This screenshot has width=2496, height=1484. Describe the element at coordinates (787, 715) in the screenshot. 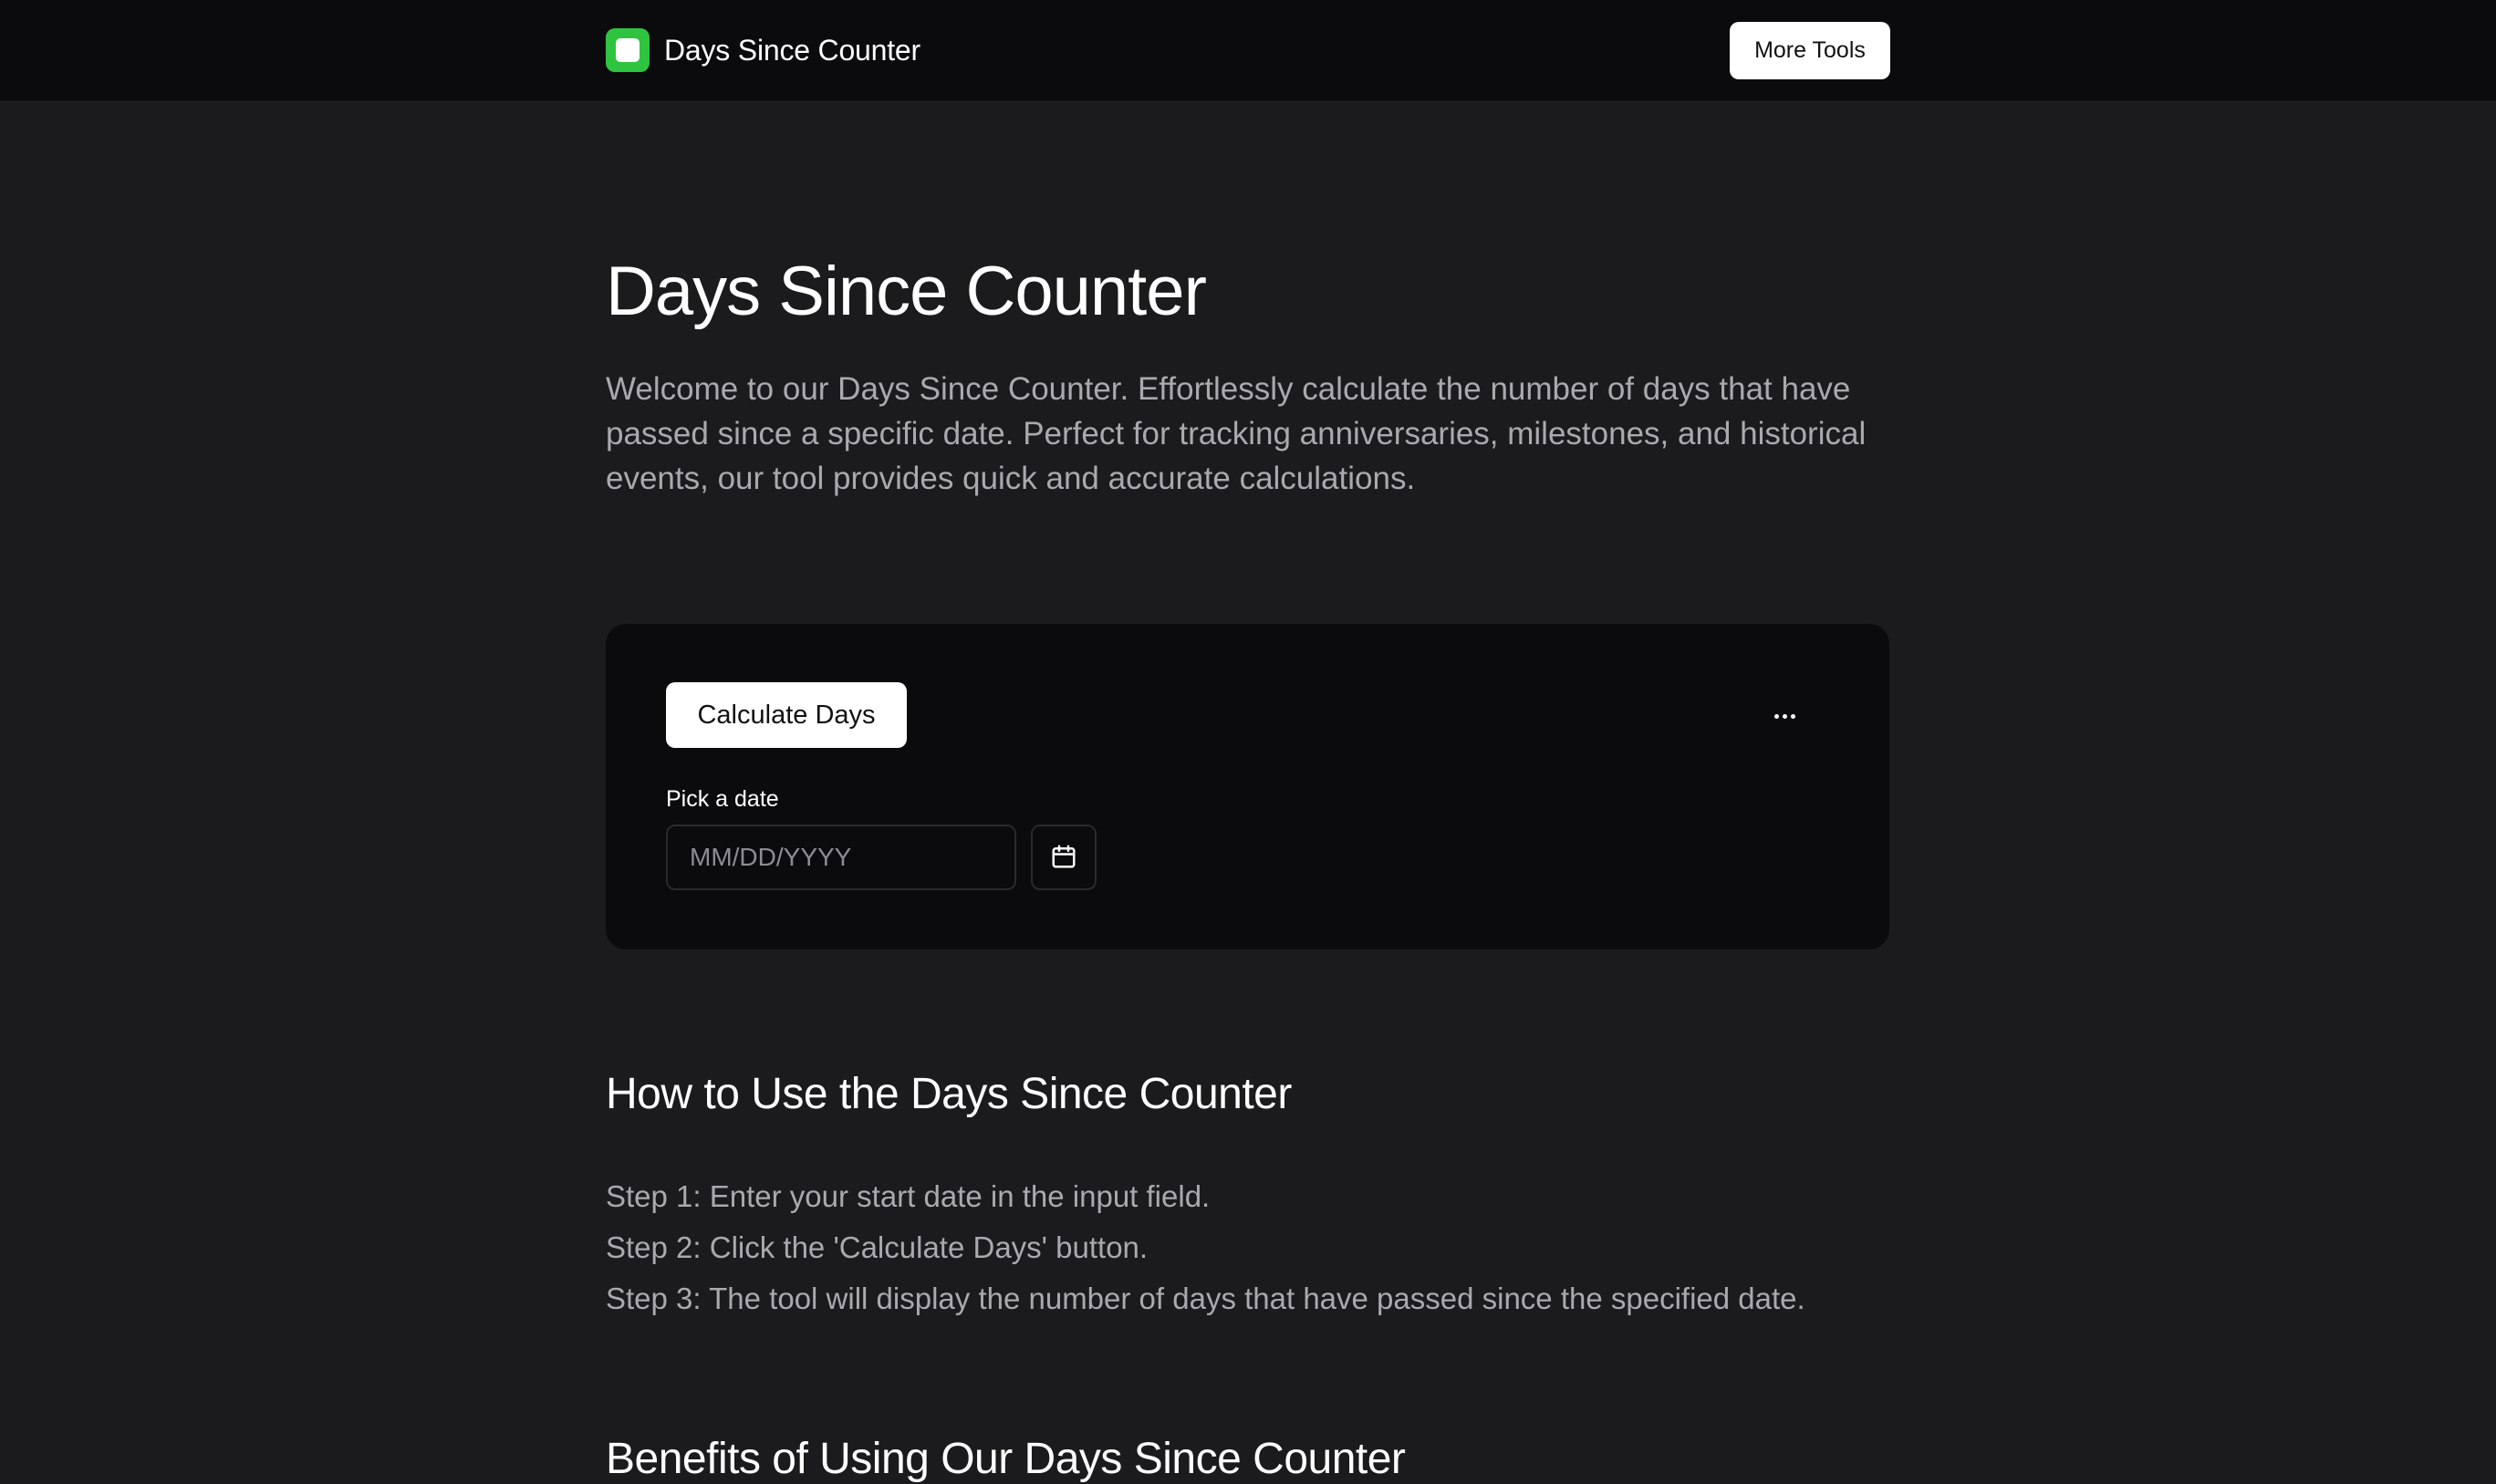

I see `calculate-days-button: Calculate Days` at that location.